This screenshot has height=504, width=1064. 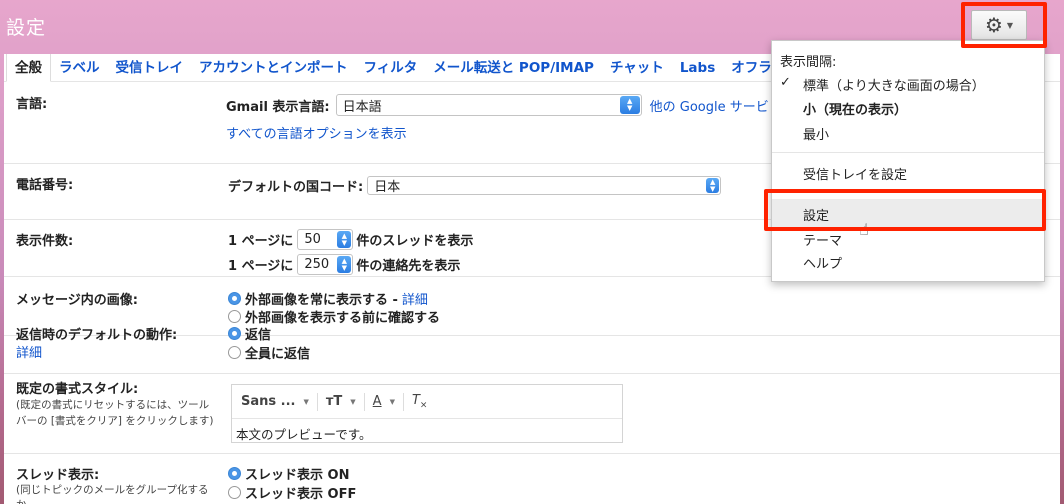 I want to click on display-language-value: 日本語, so click(x=362, y=107).